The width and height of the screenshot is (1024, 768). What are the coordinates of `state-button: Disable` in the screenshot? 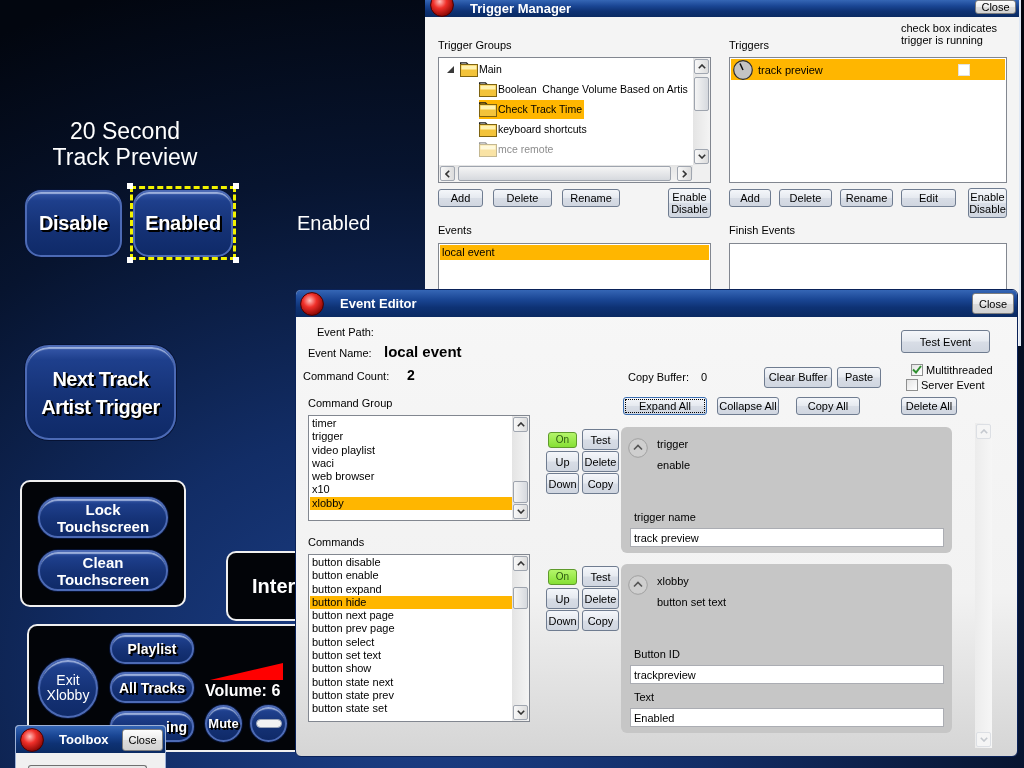 It's located at (73, 223).